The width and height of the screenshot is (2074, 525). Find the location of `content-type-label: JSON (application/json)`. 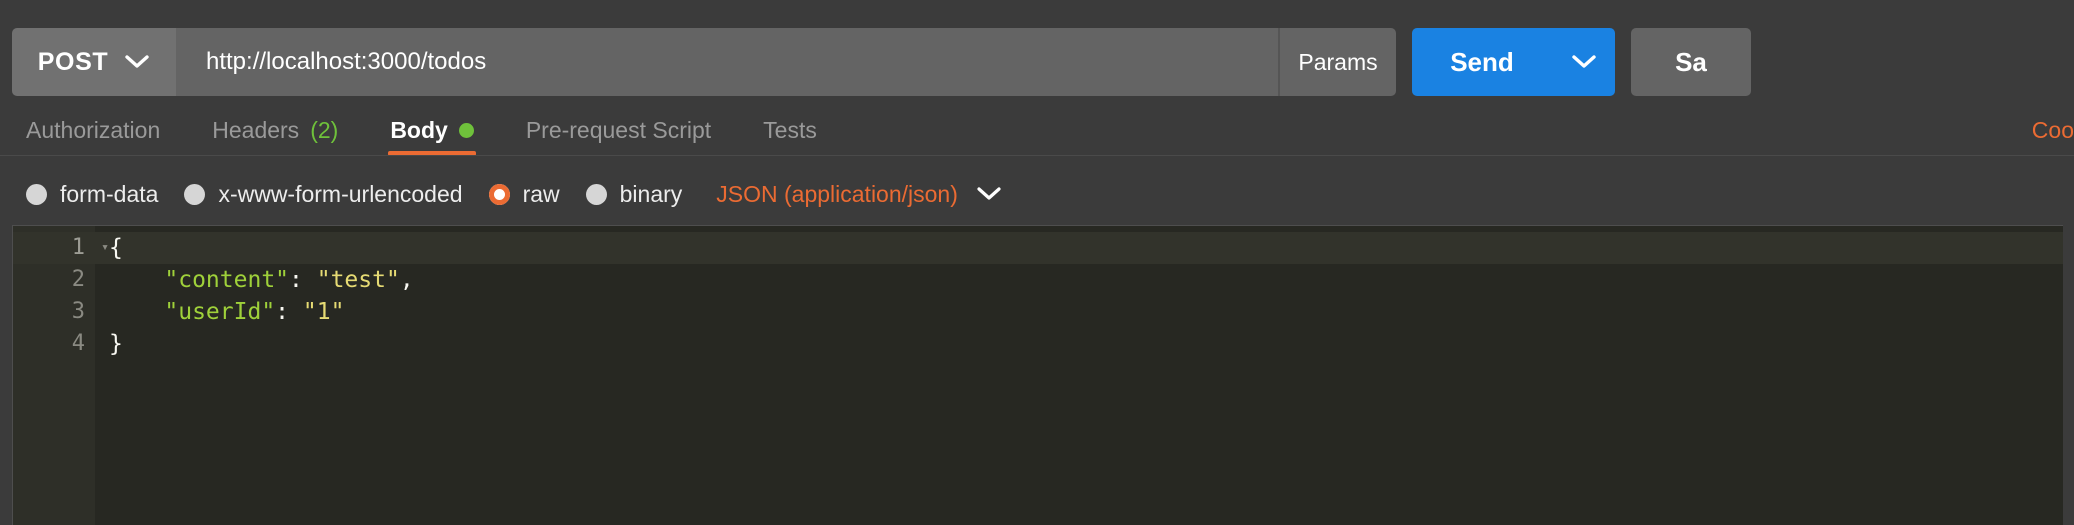

content-type-label: JSON (application/json) is located at coordinates (837, 193).